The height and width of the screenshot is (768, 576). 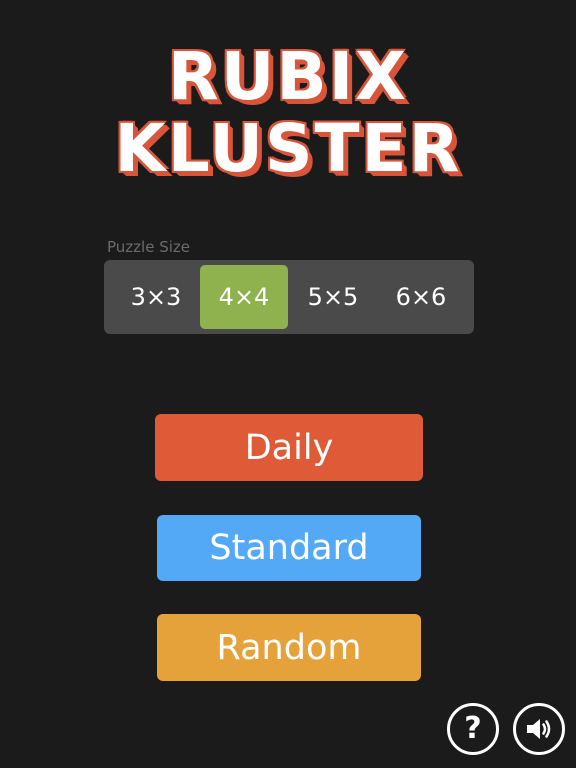 What do you see at coordinates (289, 548) in the screenshot?
I see `standard-button: Standard` at bounding box center [289, 548].